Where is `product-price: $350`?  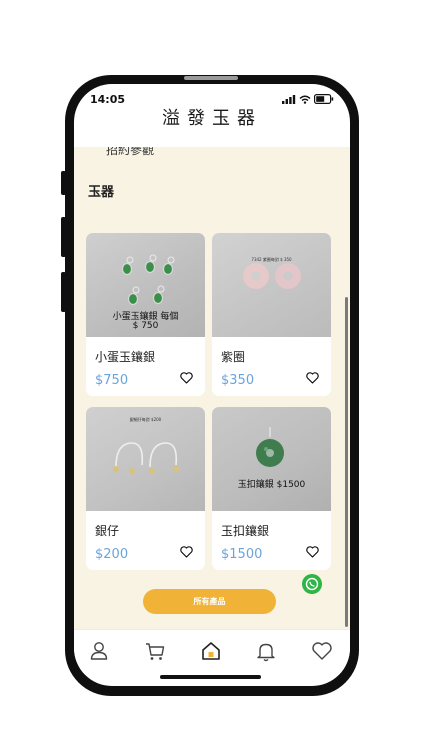
product-price: $350 is located at coordinates (238, 380).